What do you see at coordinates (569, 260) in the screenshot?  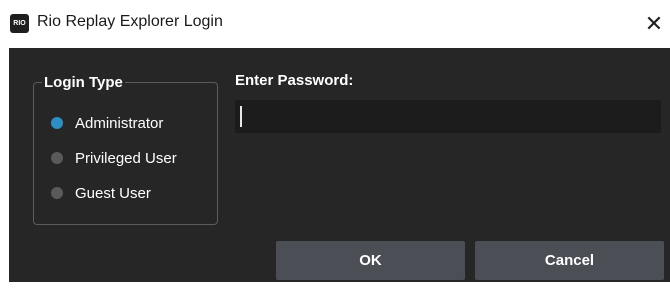 I see `cancel-button: Cancel` at bounding box center [569, 260].